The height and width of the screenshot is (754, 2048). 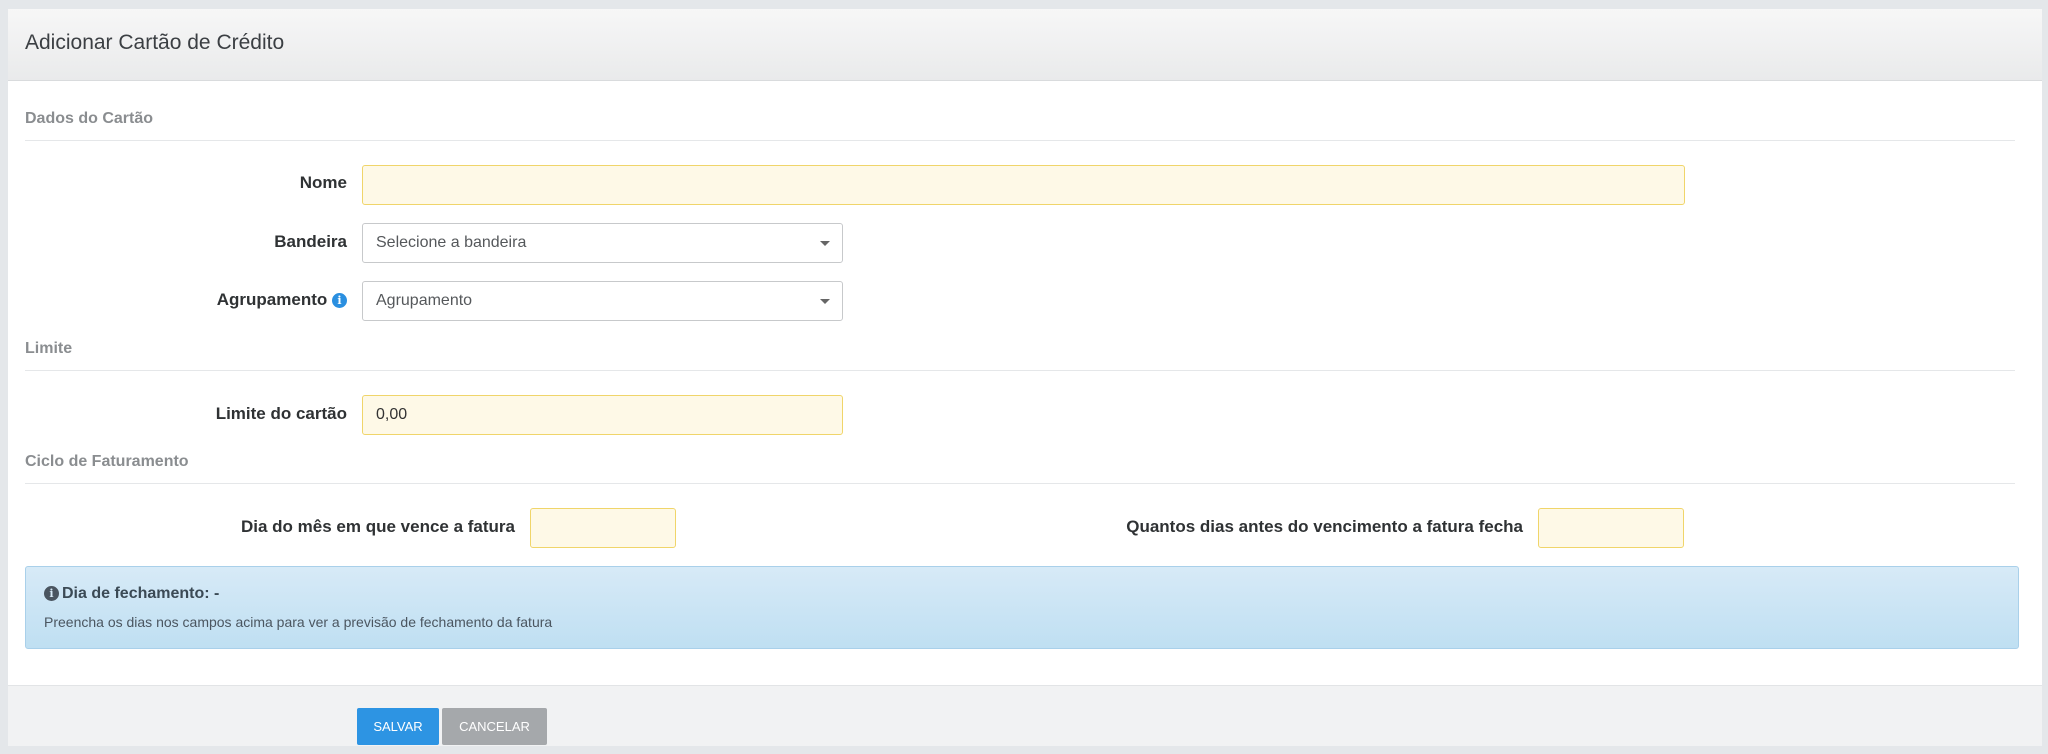 What do you see at coordinates (1025, 715) in the screenshot?
I see `form-footer: Salvar Cancelar` at bounding box center [1025, 715].